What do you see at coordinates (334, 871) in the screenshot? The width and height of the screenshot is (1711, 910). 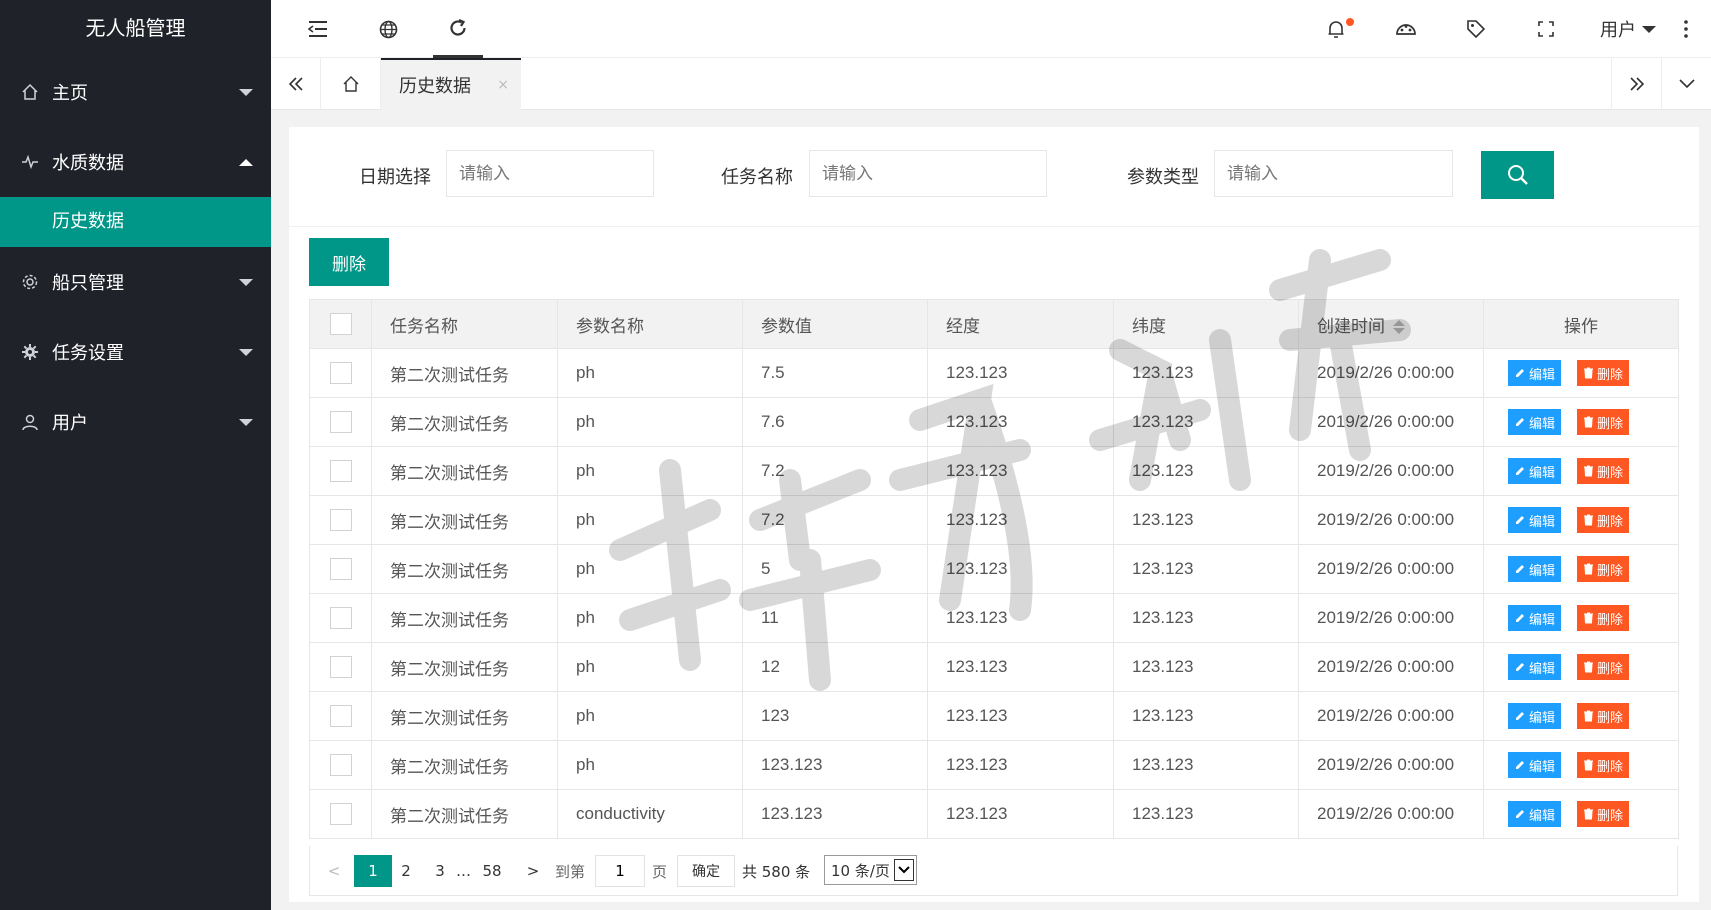 I see `pager-prev-button: <` at bounding box center [334, 871].